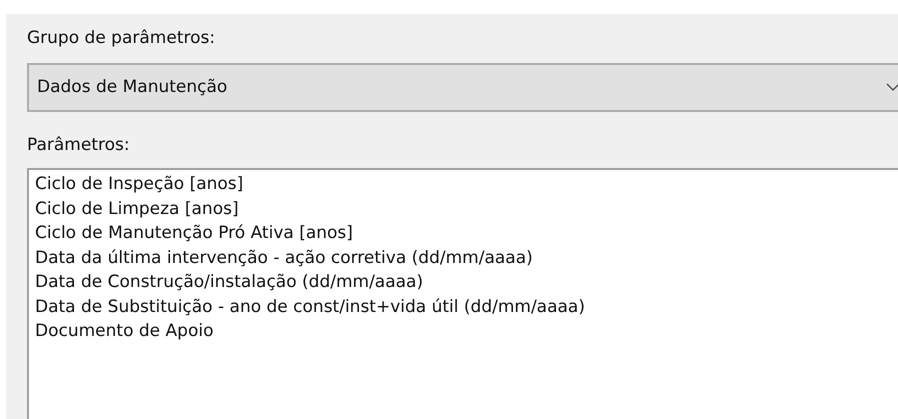 The image size is (898, 419). What do you see at coordinates (310, 306) in the screenshot?
I see `list-item: Data de Substituição - ano de const/inst+vida útil (dd/mm/aaaa)` at bounding box center [310, 306].